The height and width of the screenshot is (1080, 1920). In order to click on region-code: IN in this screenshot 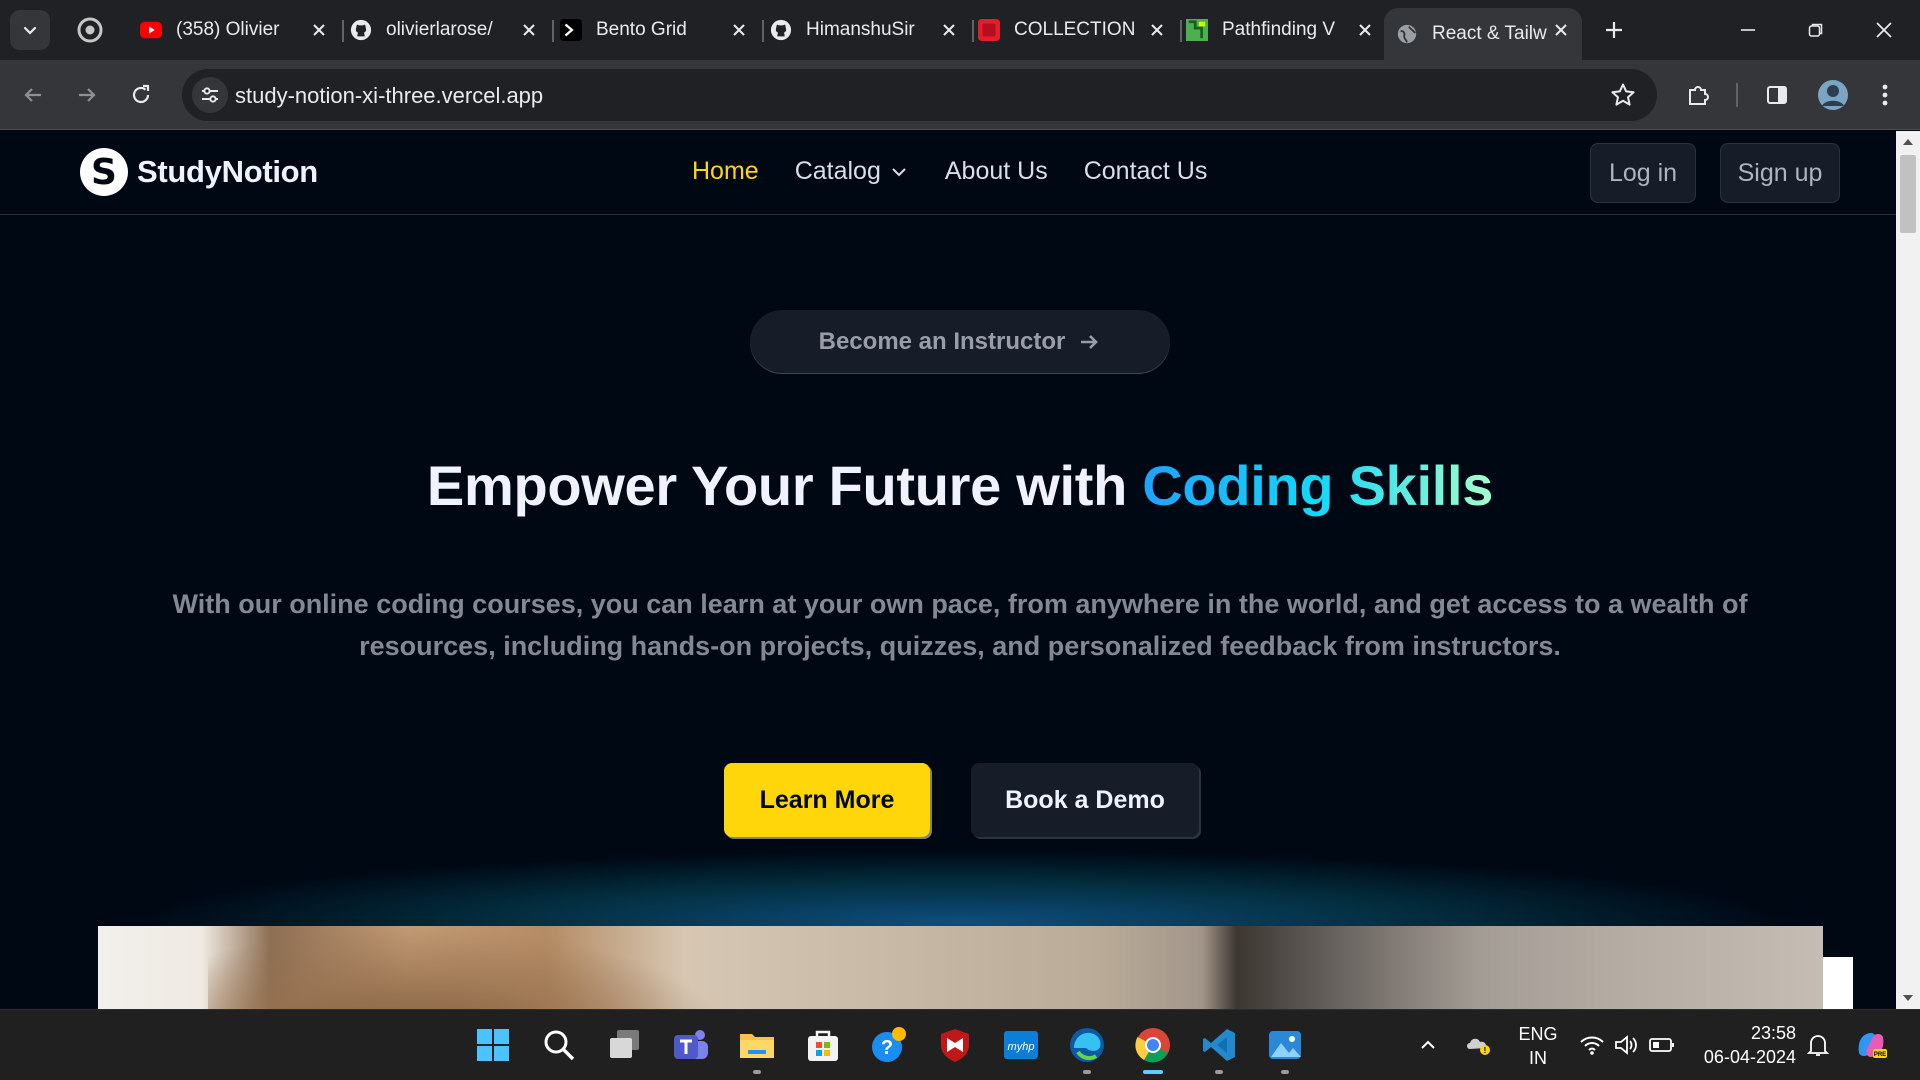, I will do `click(1538, 1058)`.